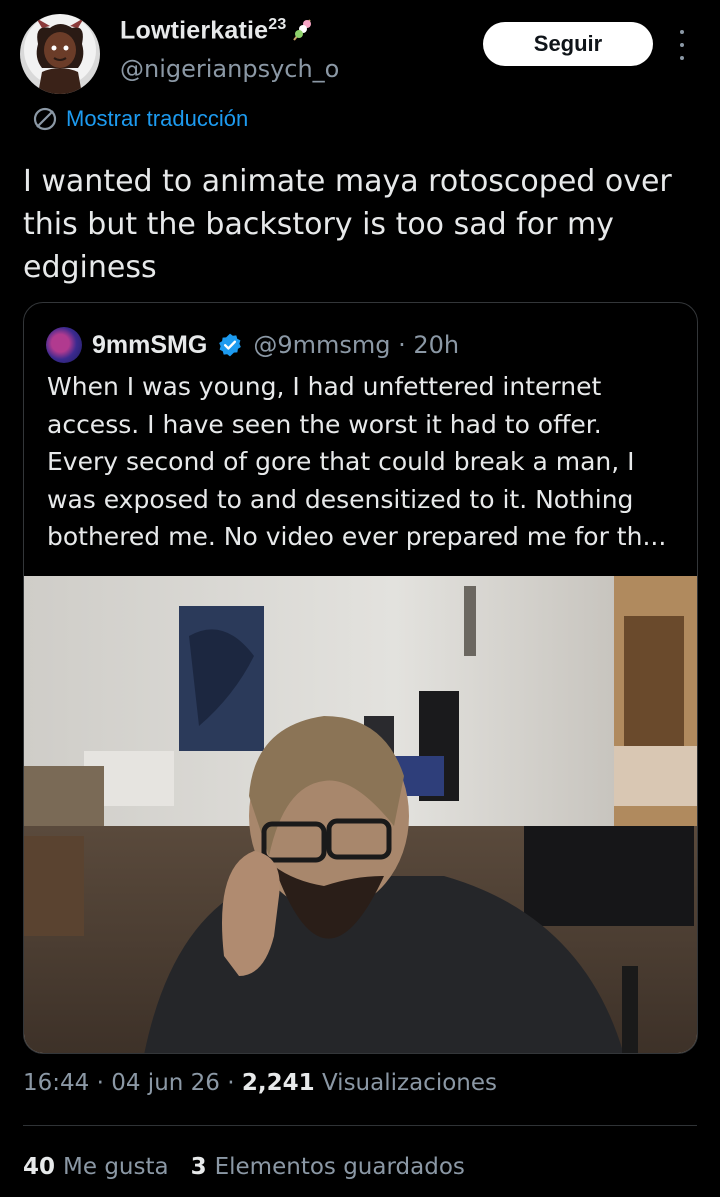 The width and height of the screenshot is (720, 1197). Describe the element at coordinates (157, 118) in the screenshot. I see `translate-label: Mostrar traducción` at that location.